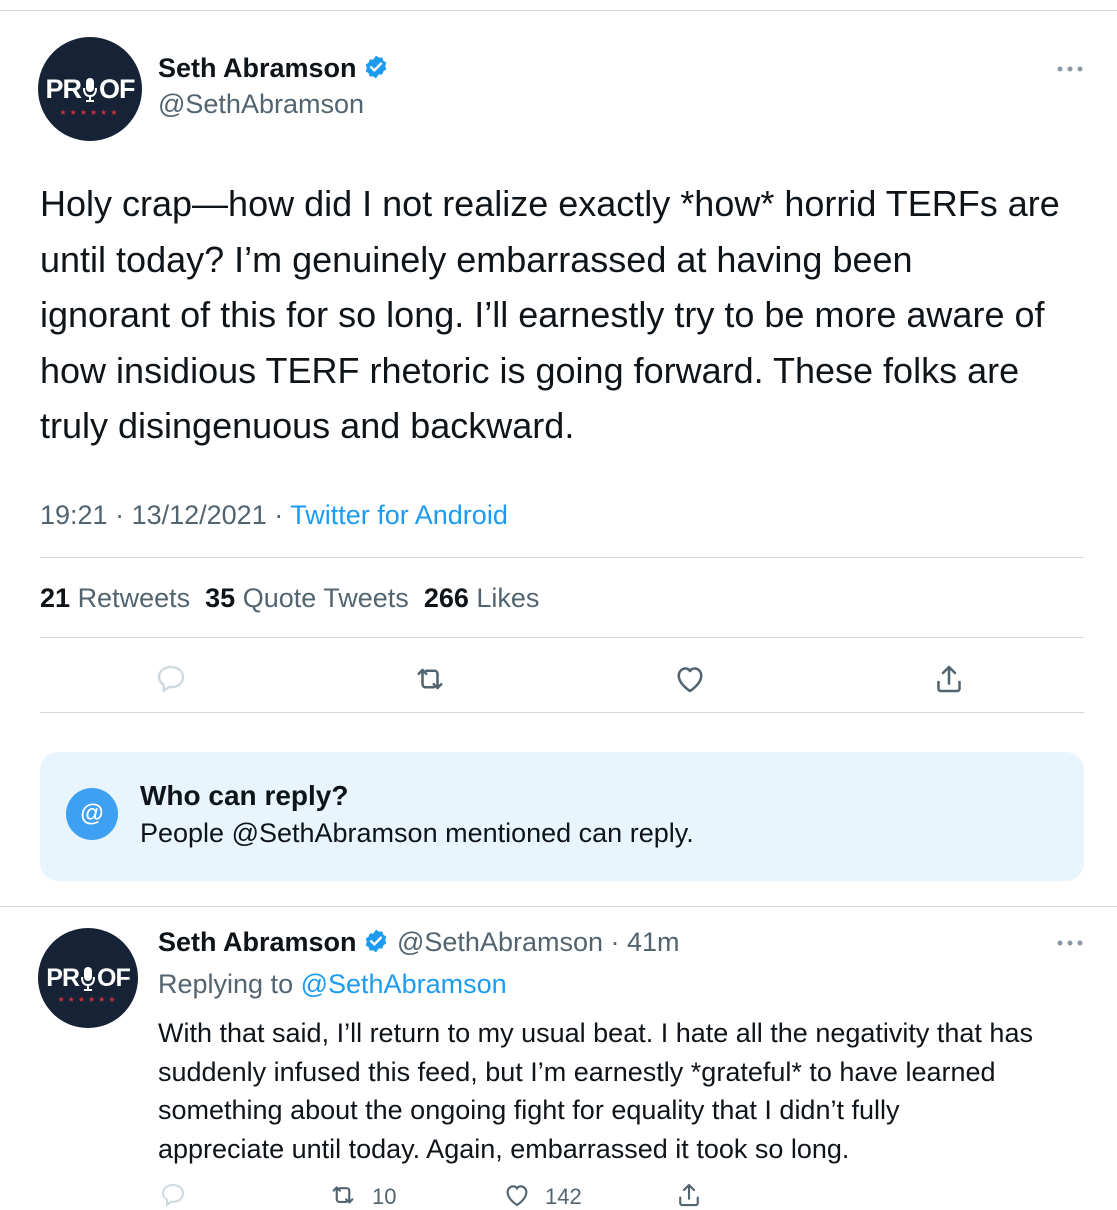 This screenshot has height=1210, width=1117. What do you see at coordinates (244, 795) in the screenshot?
I see `reply-restriction-title: Who can reply?` at bounding box center [244, 795].